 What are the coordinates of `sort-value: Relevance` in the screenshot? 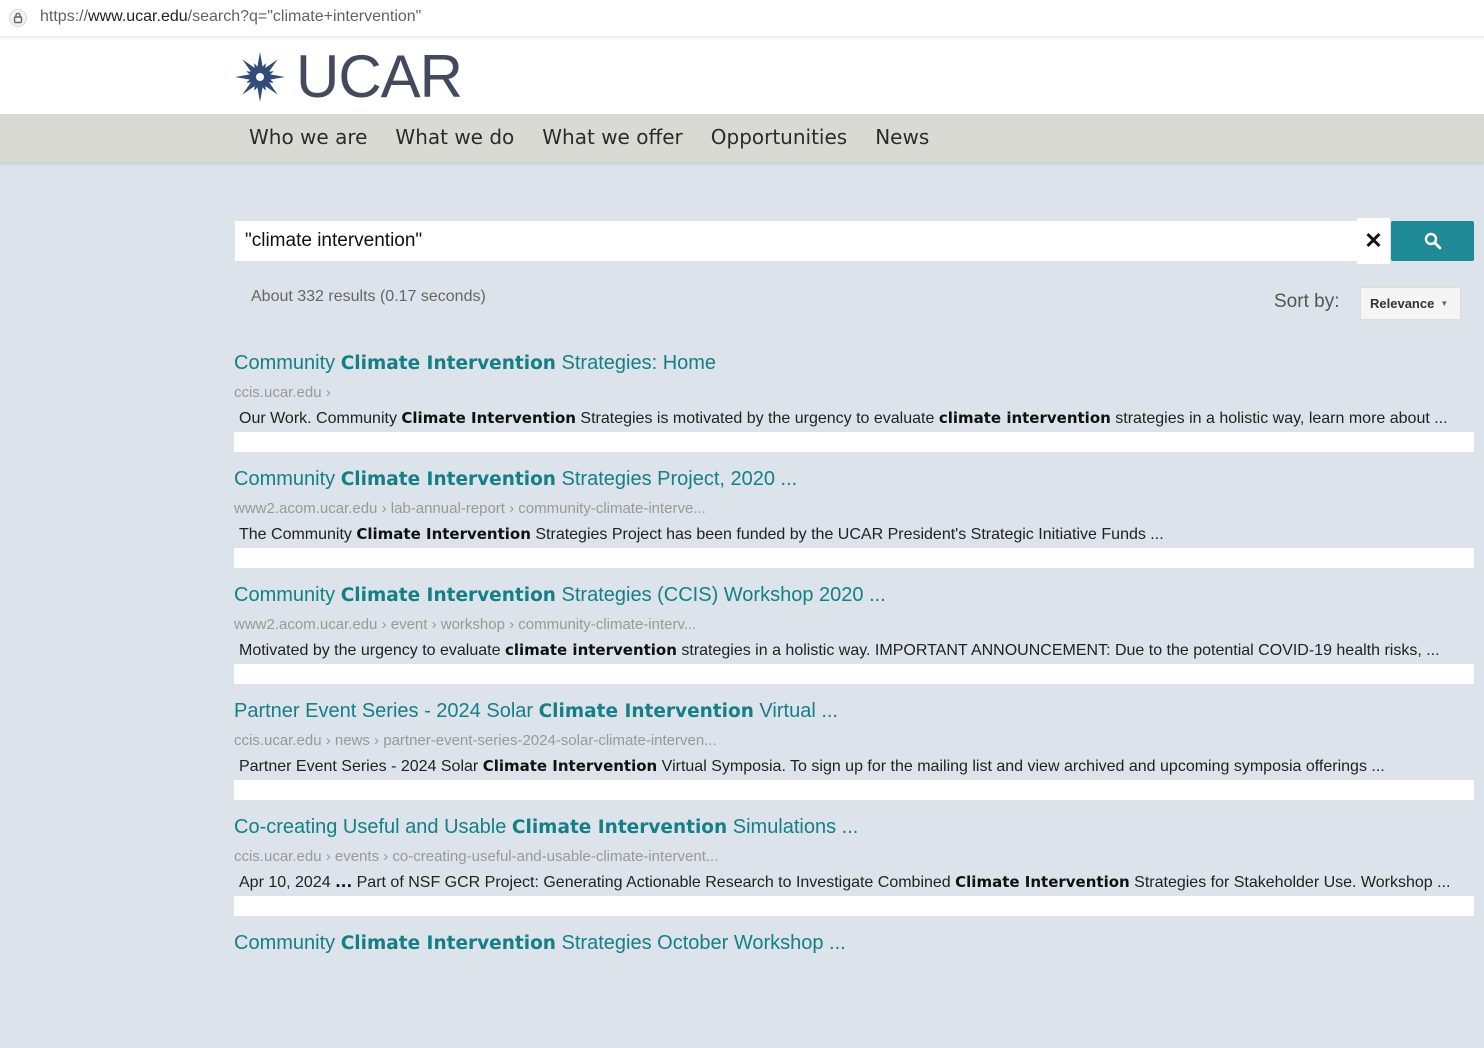 It's located at (1402, 303).